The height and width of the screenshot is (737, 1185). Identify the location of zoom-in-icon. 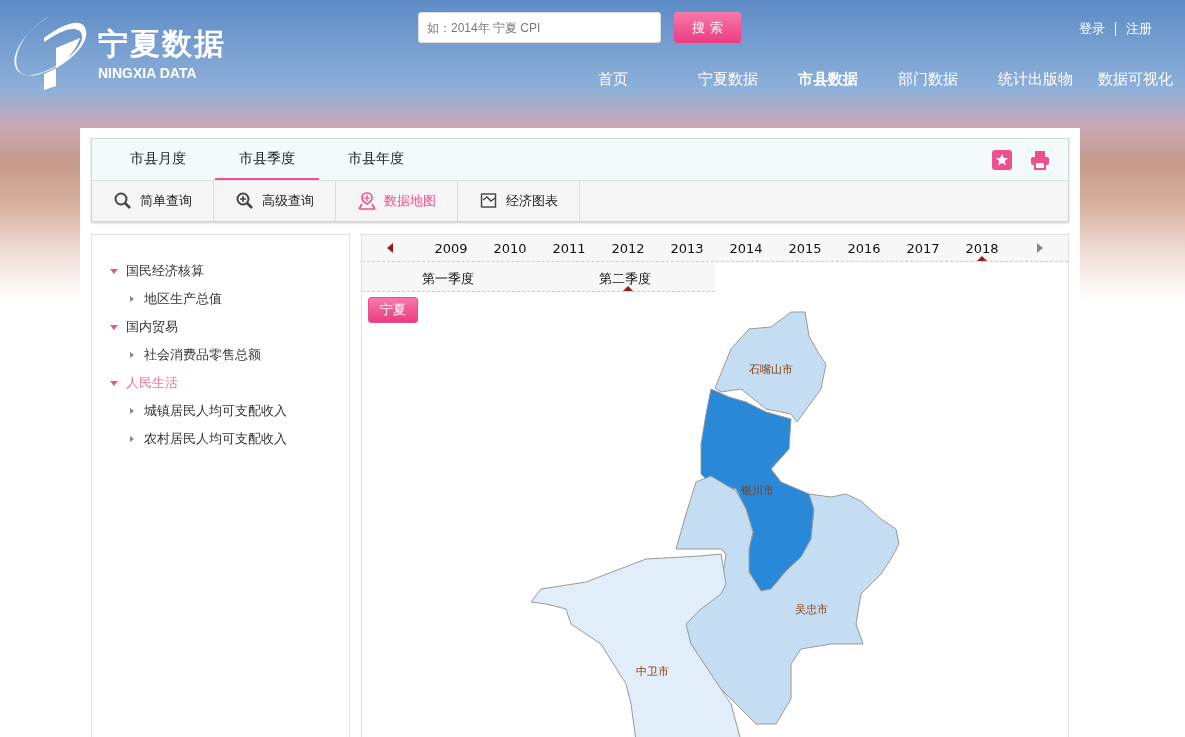
(244, 201).